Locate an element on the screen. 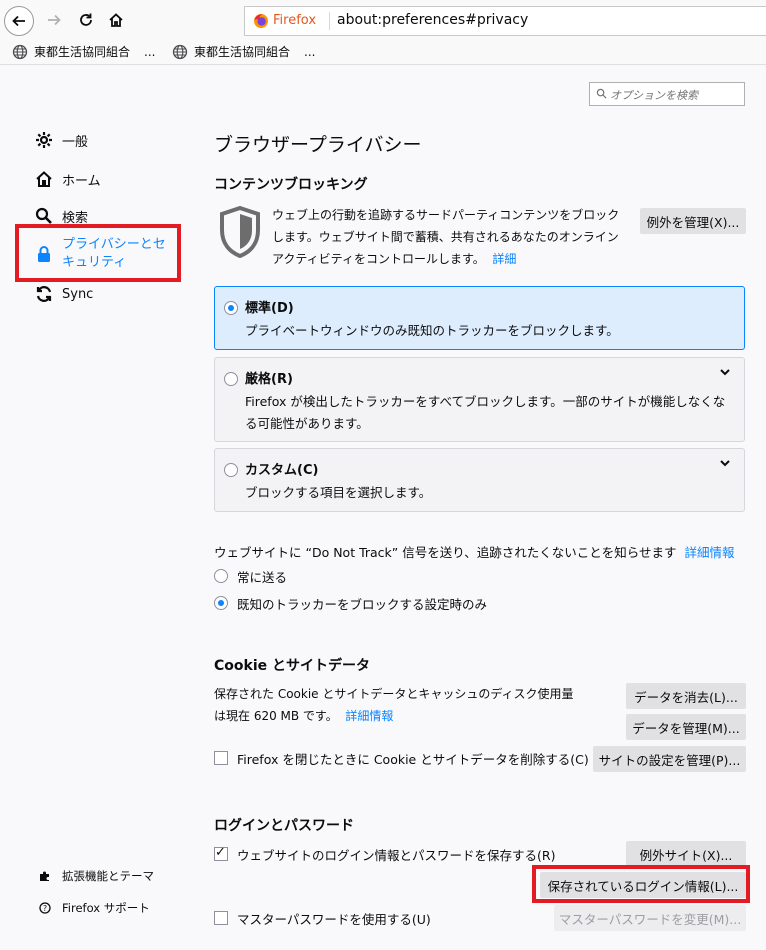 The width and height of the screenshot is (766, 950). save-logins-label: ウェブサイトのログイン情報とパスワードを保存する(R) is located at coordinates (396, 854).